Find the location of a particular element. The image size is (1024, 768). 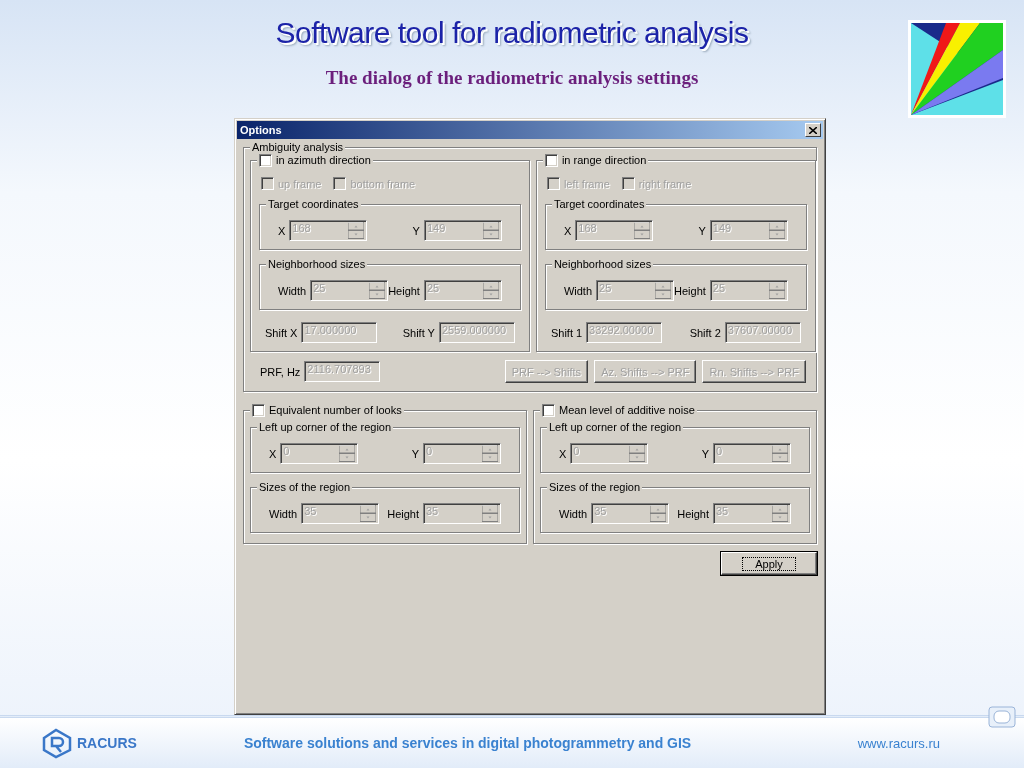

checkbox-label: Equivalent number of looks is located at coordinates (335, 410).